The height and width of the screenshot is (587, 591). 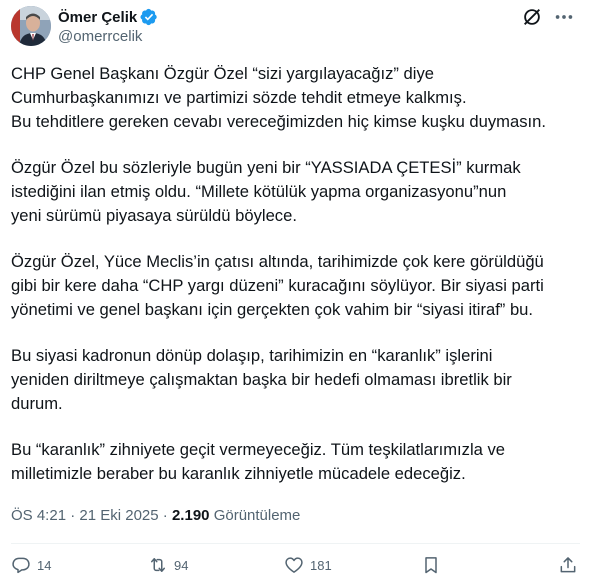 What do you see at coordinates (108, 36) in the screenshot?
I see `author-handle: @omerrcelik` at bounding box center [108, 36].